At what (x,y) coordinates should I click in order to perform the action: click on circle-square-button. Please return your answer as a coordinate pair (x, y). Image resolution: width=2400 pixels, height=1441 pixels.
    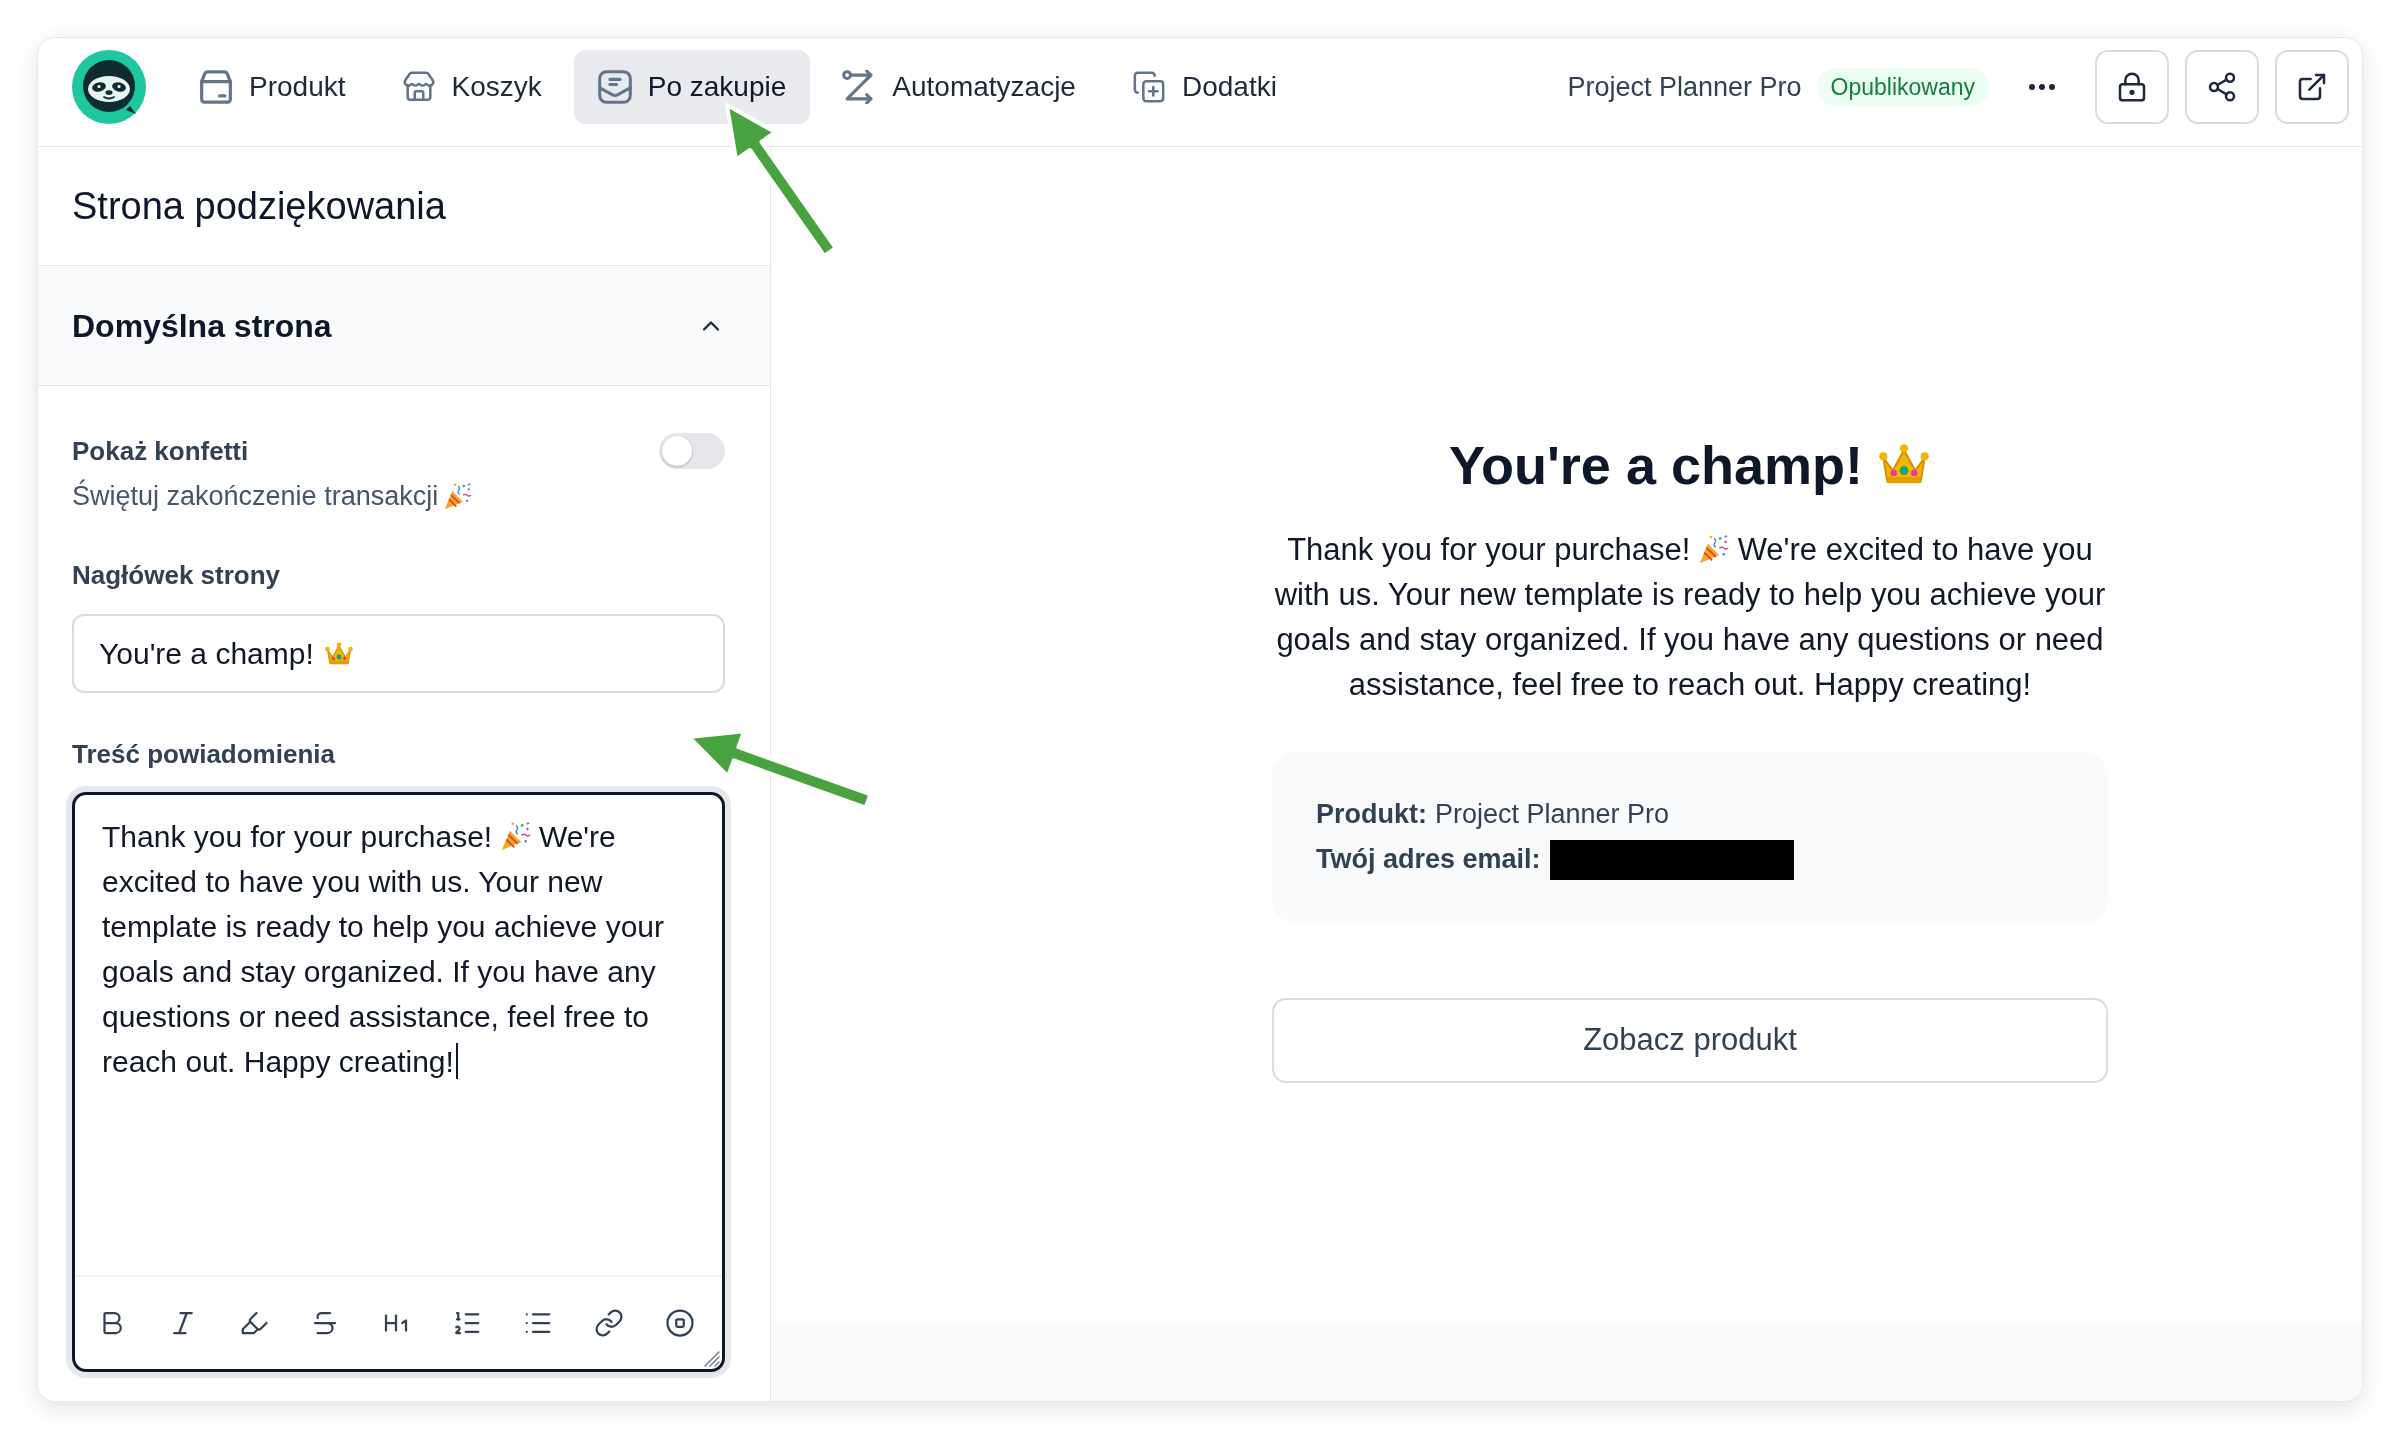
    Looking at the image, I should click on (680, 1323).